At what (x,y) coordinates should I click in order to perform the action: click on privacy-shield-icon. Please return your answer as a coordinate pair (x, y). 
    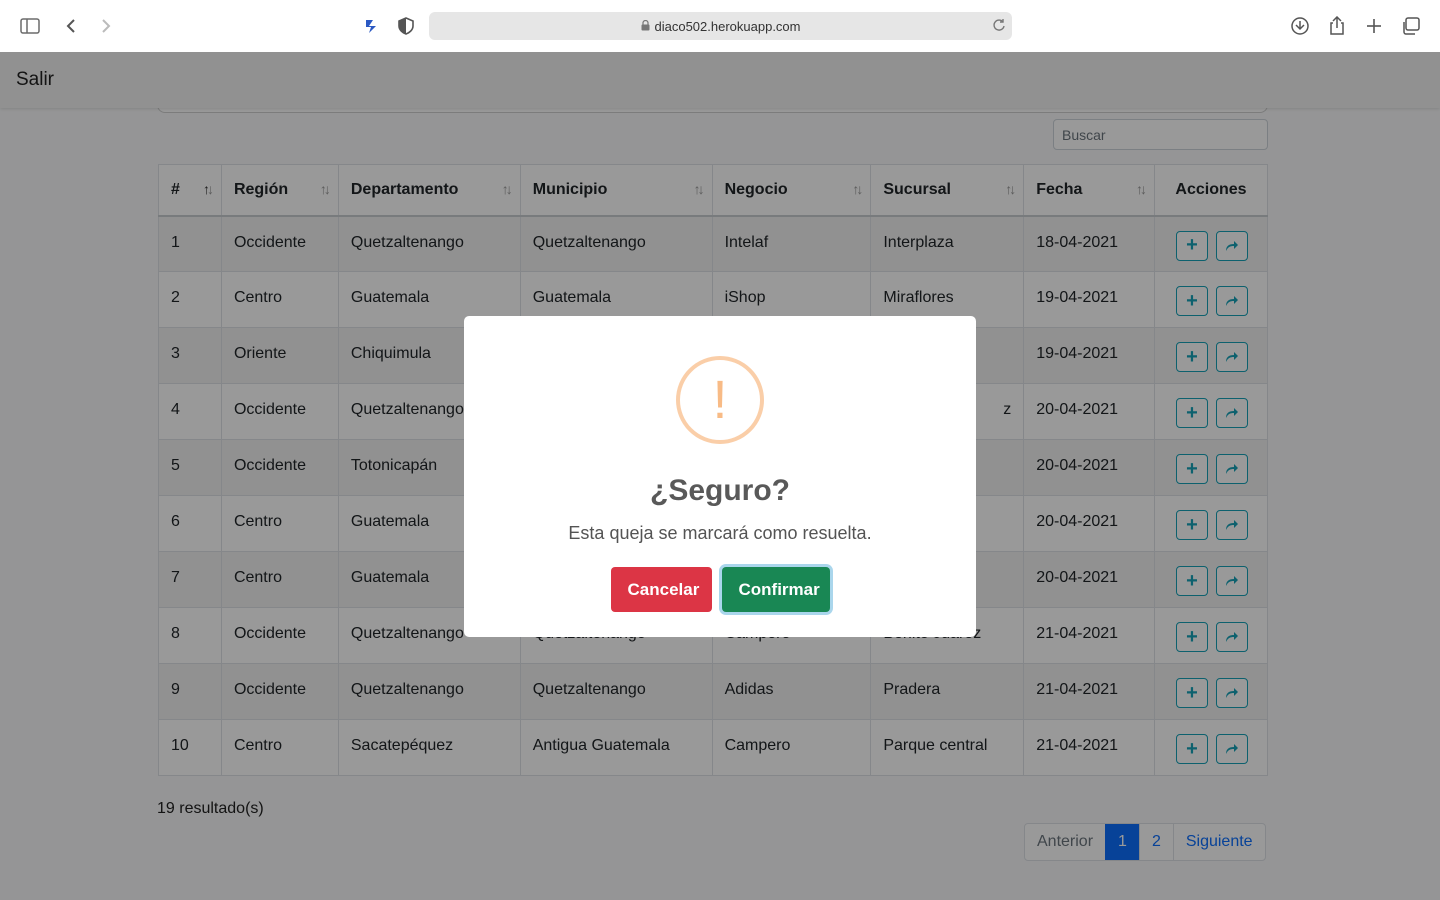
    Looking at the image, I should click on (406, 26).